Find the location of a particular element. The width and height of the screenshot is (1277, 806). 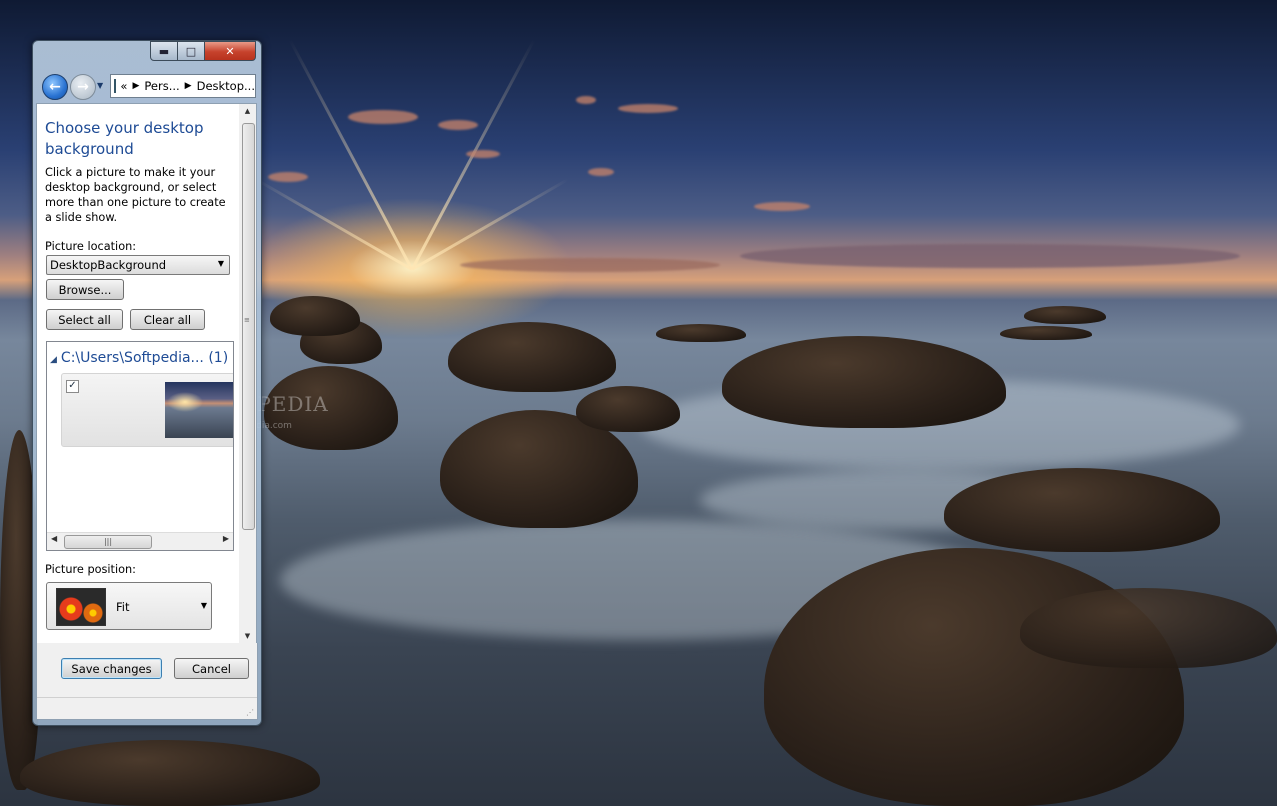

scroll-down-icon: ▼ is located at coordinates (247, 636).